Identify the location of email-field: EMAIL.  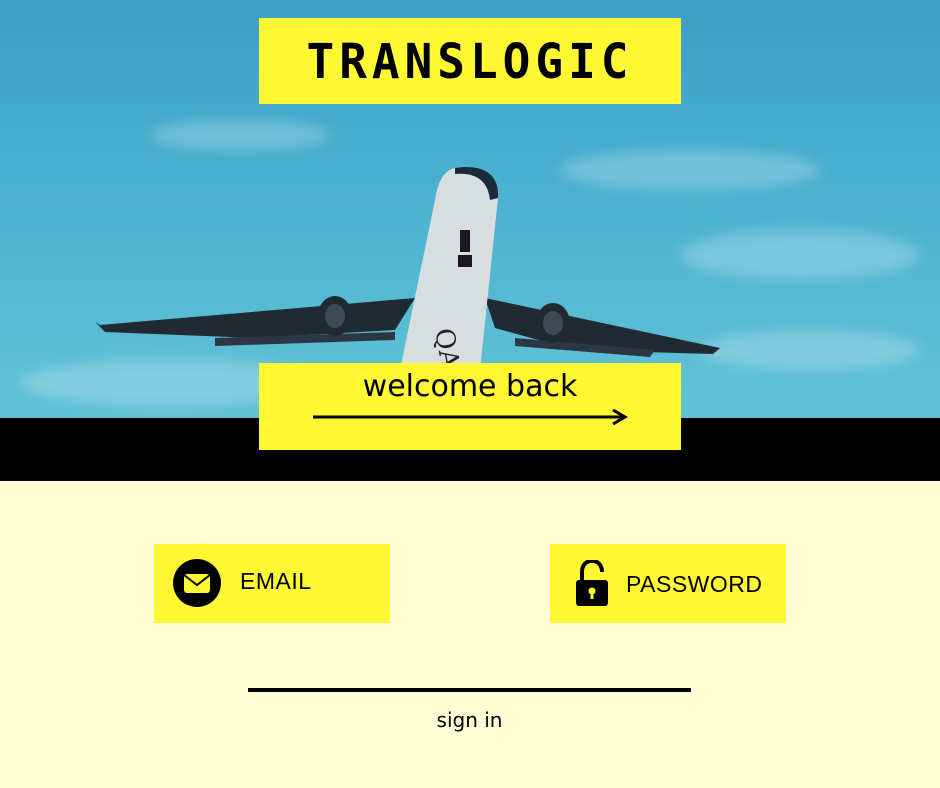
(272, 583).